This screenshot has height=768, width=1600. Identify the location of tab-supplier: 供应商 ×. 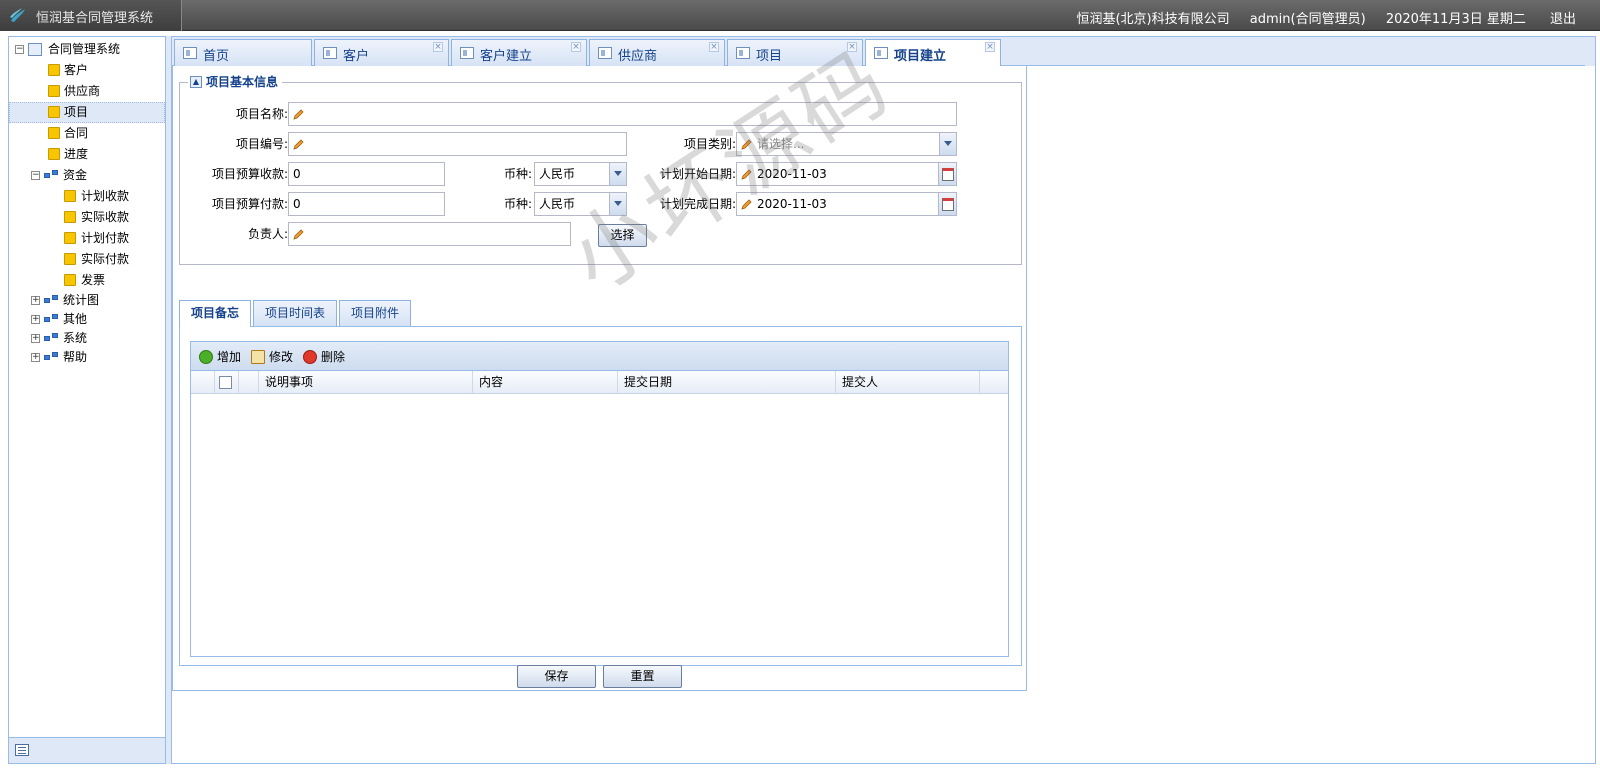
(657, 52).